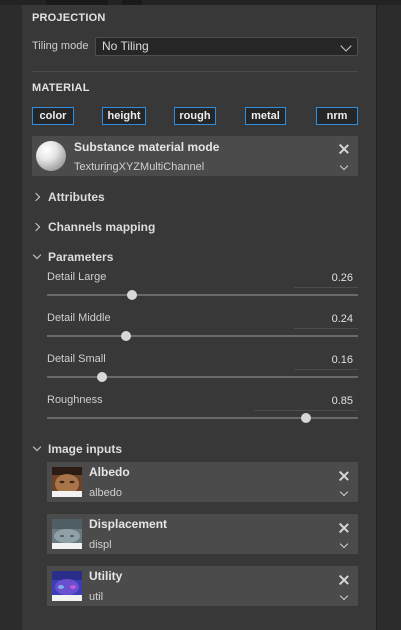 The height and width of the screenshot is (630, 401). What do you see at coordinates (75, 400) in the screenshot?
I see `param-label: Roughness` at bounding box center [75, 400].